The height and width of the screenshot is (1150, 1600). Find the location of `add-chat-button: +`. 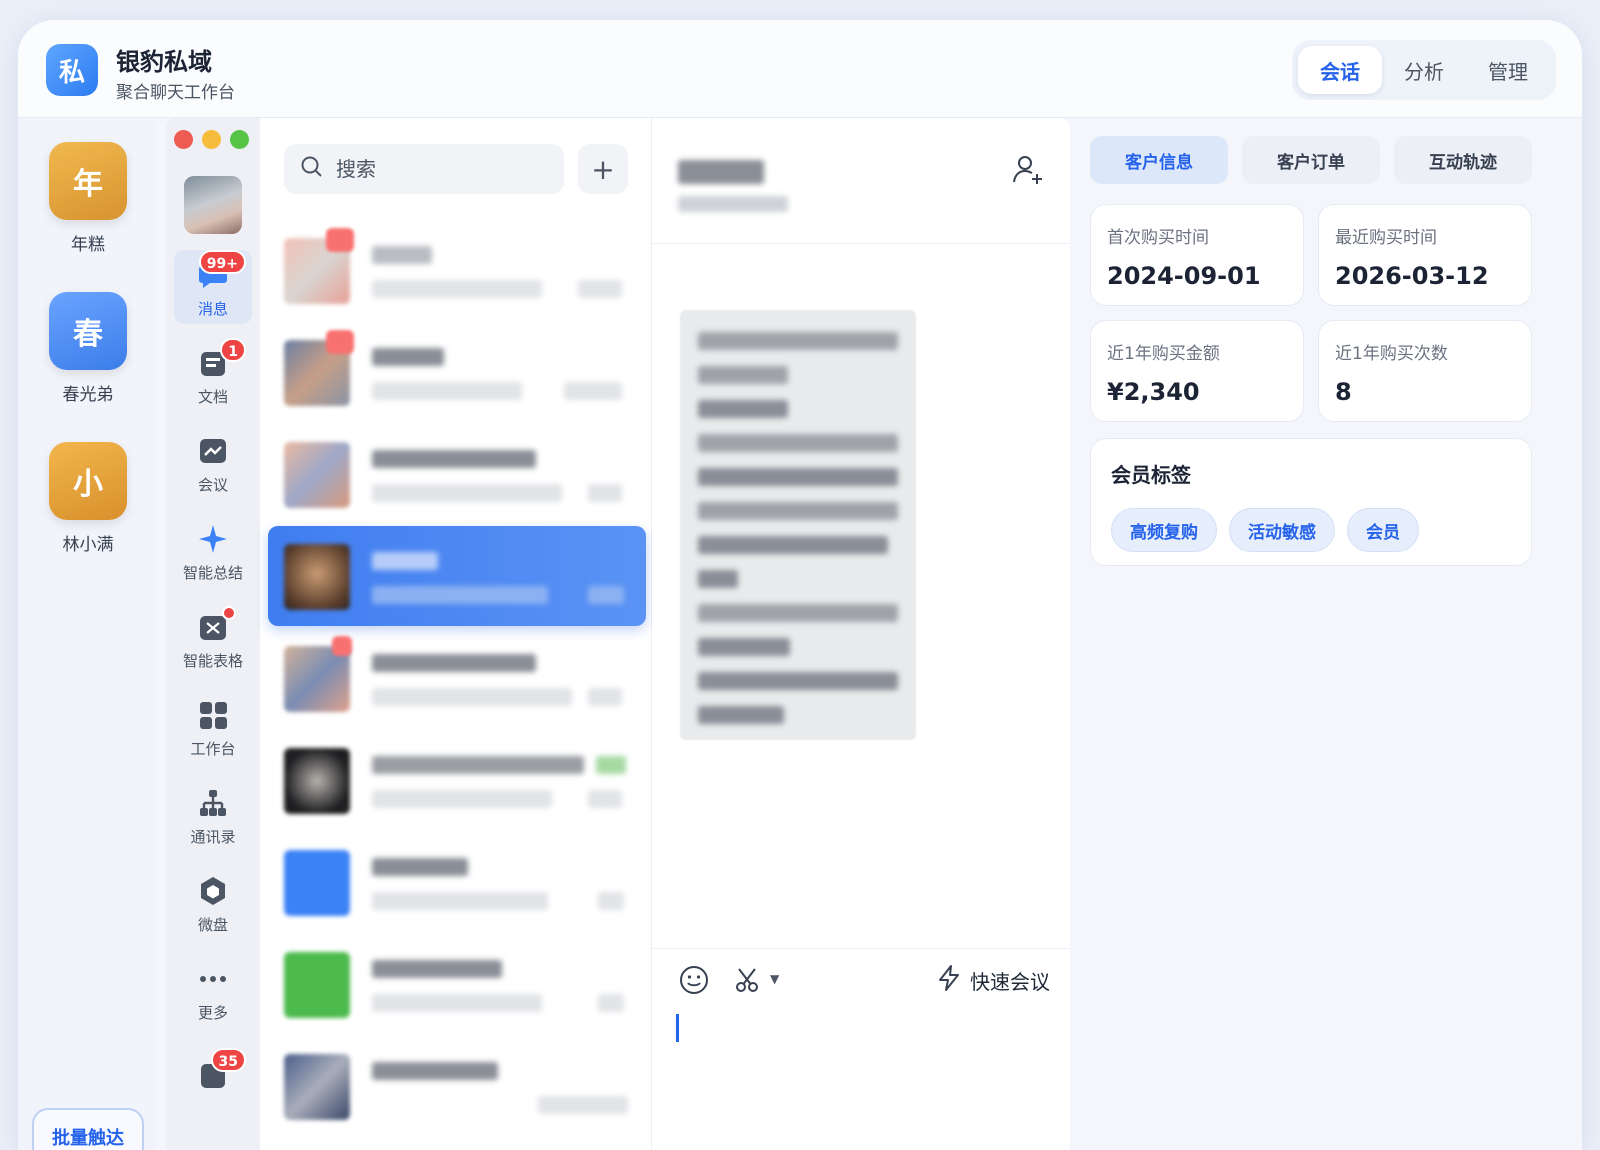

add-chat-button: + is located at coordinates (603, 169).